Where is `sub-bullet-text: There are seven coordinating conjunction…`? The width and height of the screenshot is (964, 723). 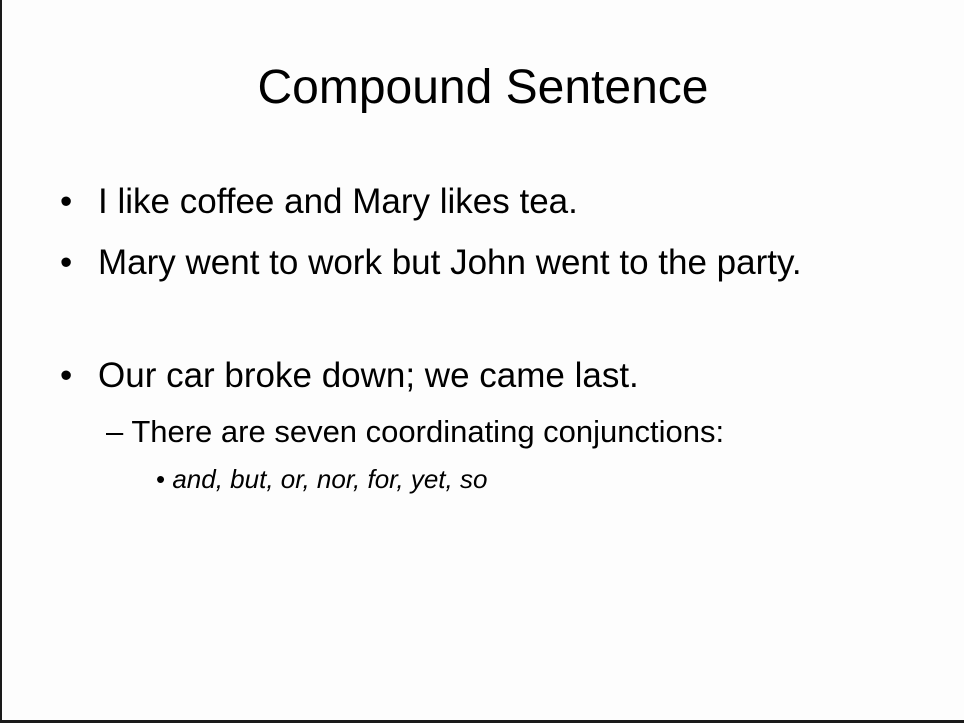 sub-bullet-text: There are seven coordinating conjunction… is located at coordinates (428, 431).